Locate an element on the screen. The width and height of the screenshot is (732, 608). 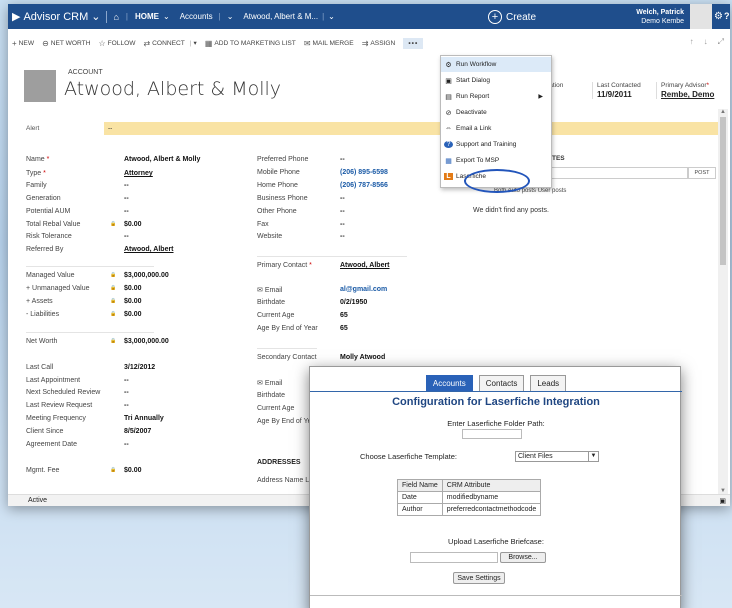
connect-button: ⇄ CONNECT | ▾ is located at coordinates (169, 43).